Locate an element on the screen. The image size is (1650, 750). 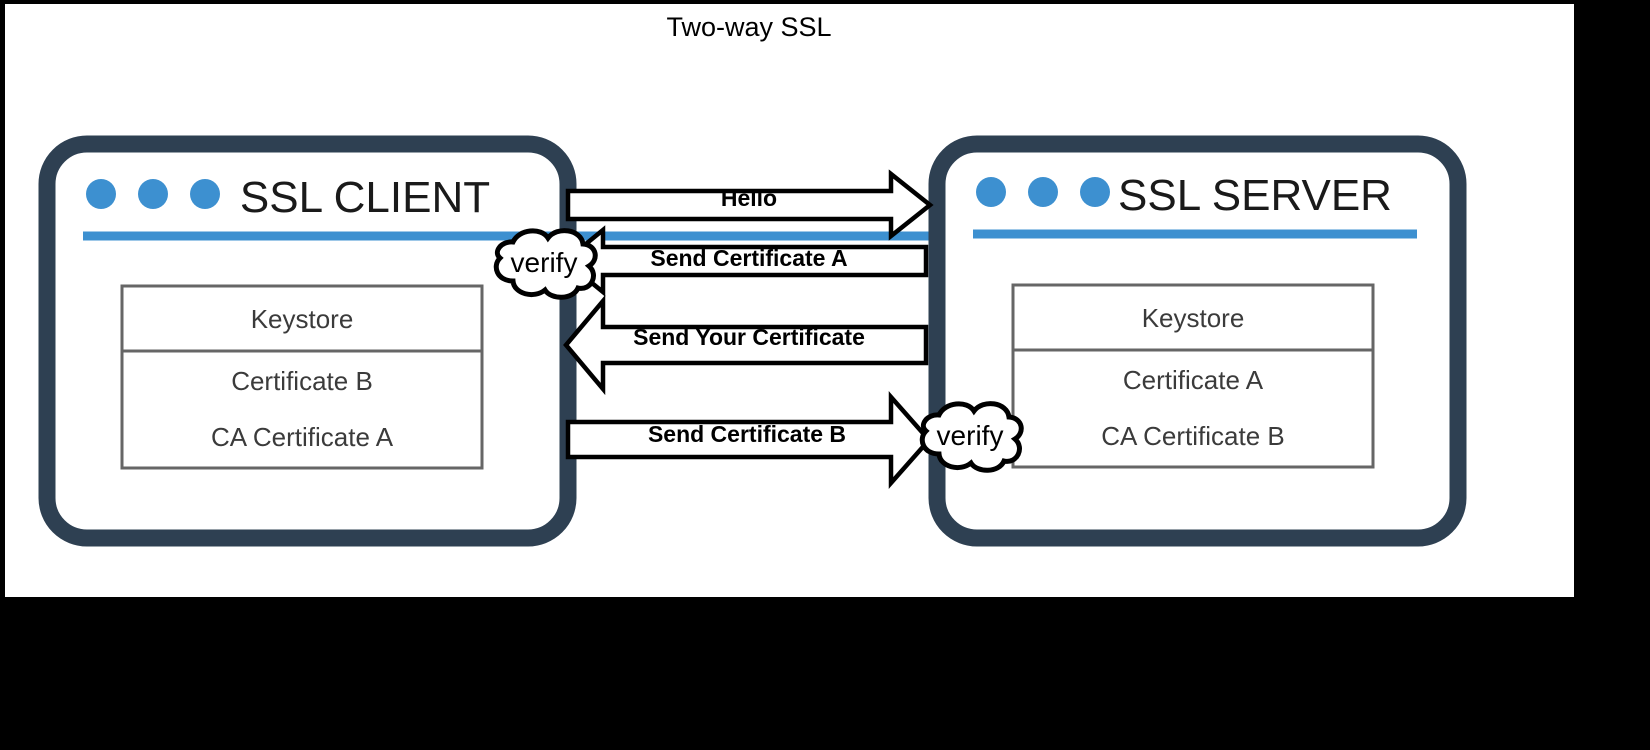
server-keystore-table: Keystore Certificate A CA Certificate B is located at coordinates (1193, 376).